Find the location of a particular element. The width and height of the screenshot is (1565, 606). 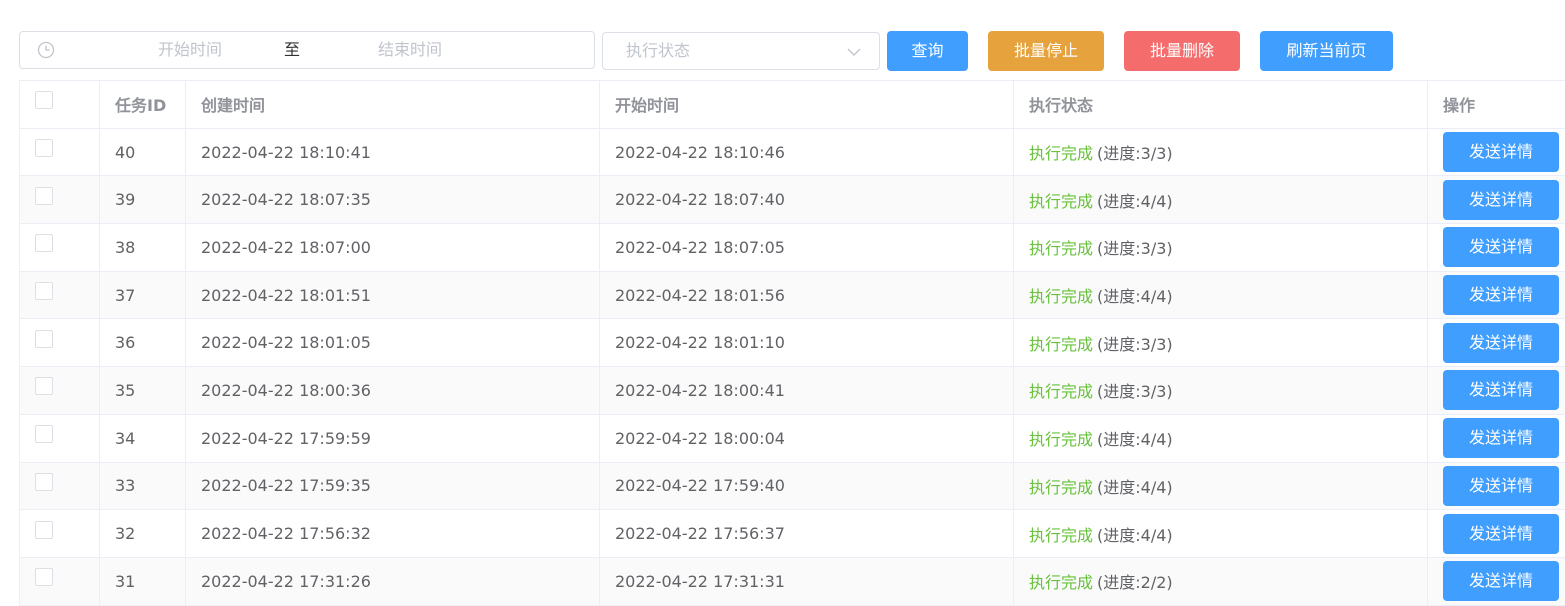

batch-stop-button: 批量停止 is located at coordinates (1046, 51).